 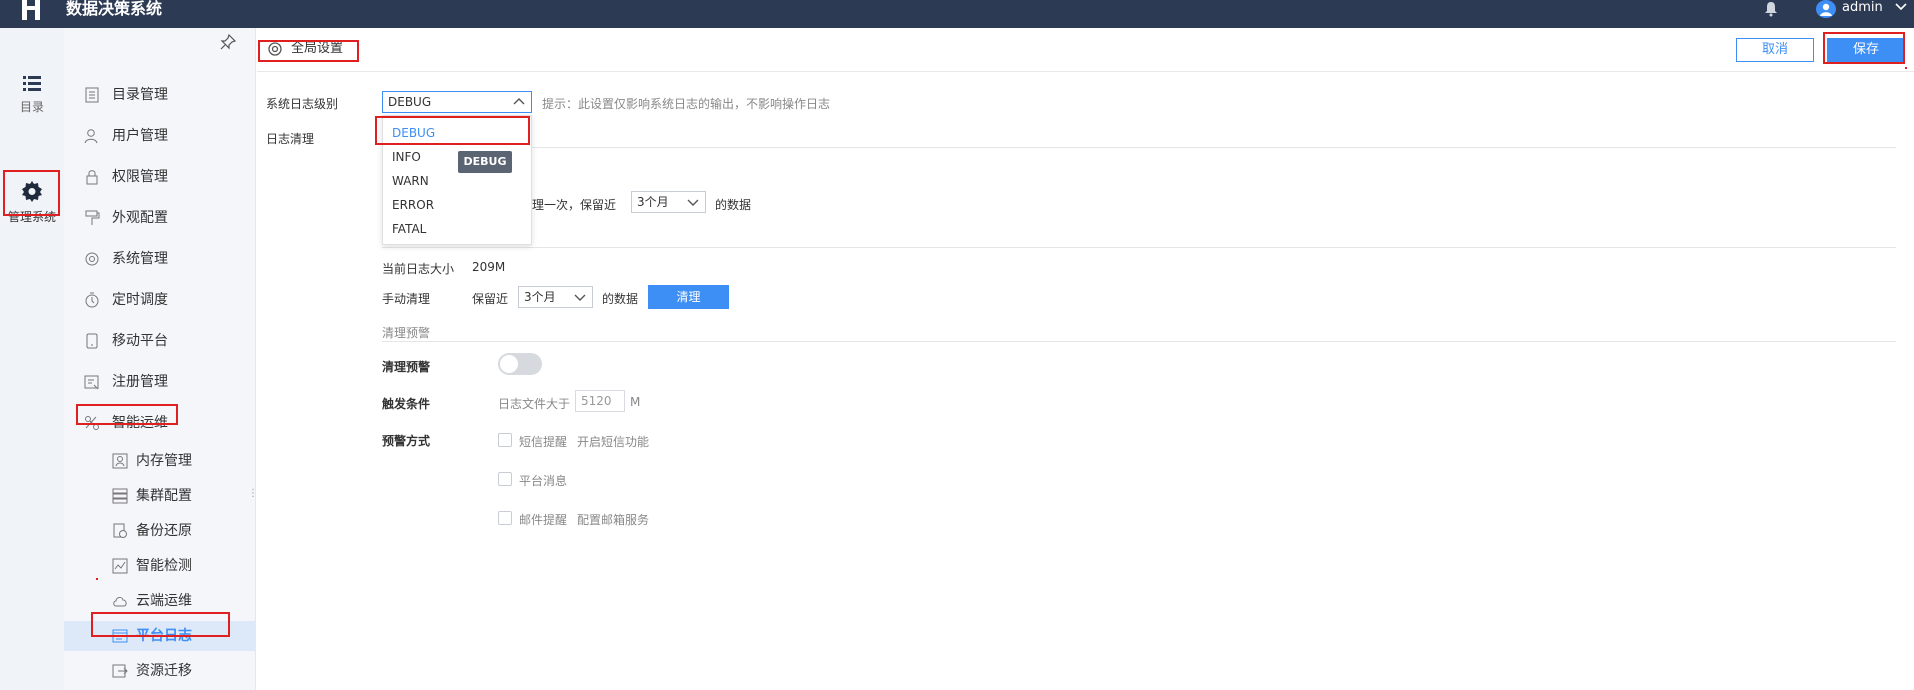 What do you see at coordinates (302, 104) in the screenshot?
I see `log-level-label: 系统日志级别` at bounding box center [302, 104].